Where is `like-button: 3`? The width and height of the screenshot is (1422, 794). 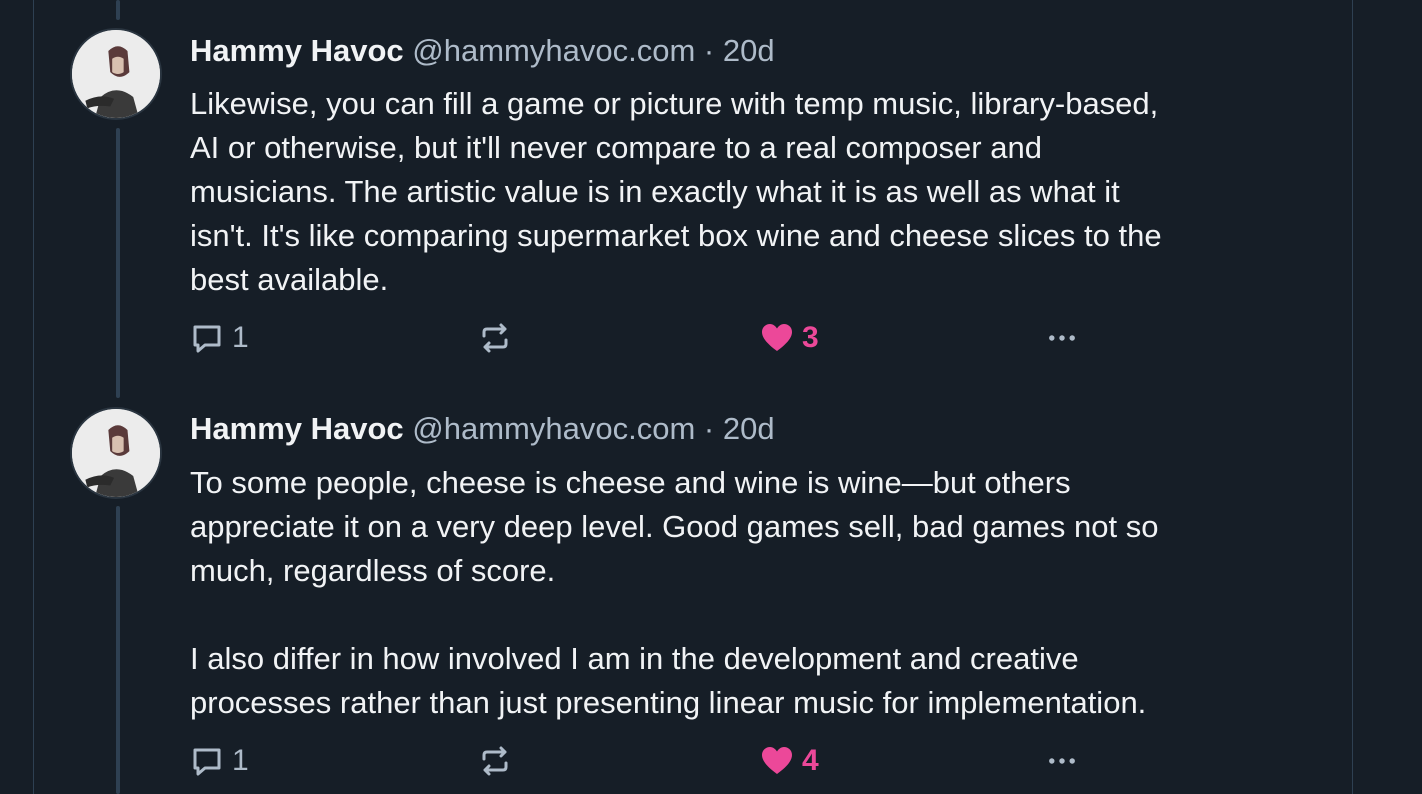 like-button: 3 is located at coordinates (789, 338).